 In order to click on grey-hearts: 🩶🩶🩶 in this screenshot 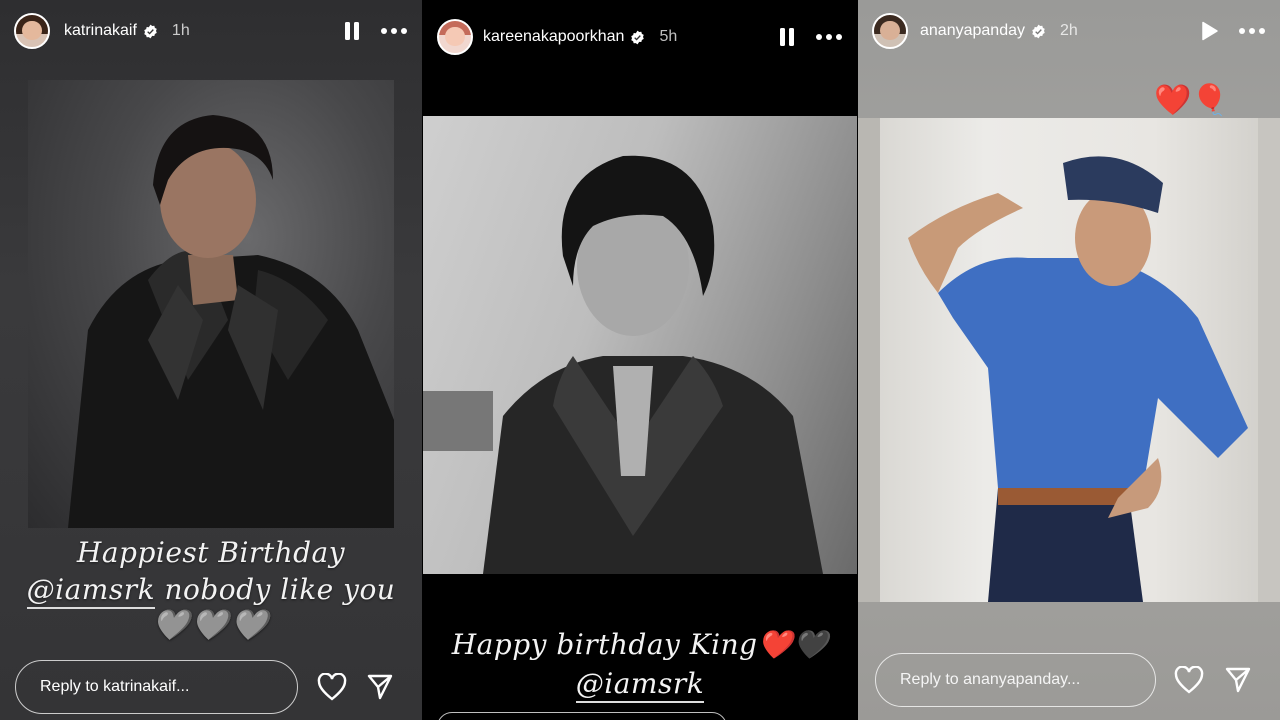, I will do `click(211, 625)`.